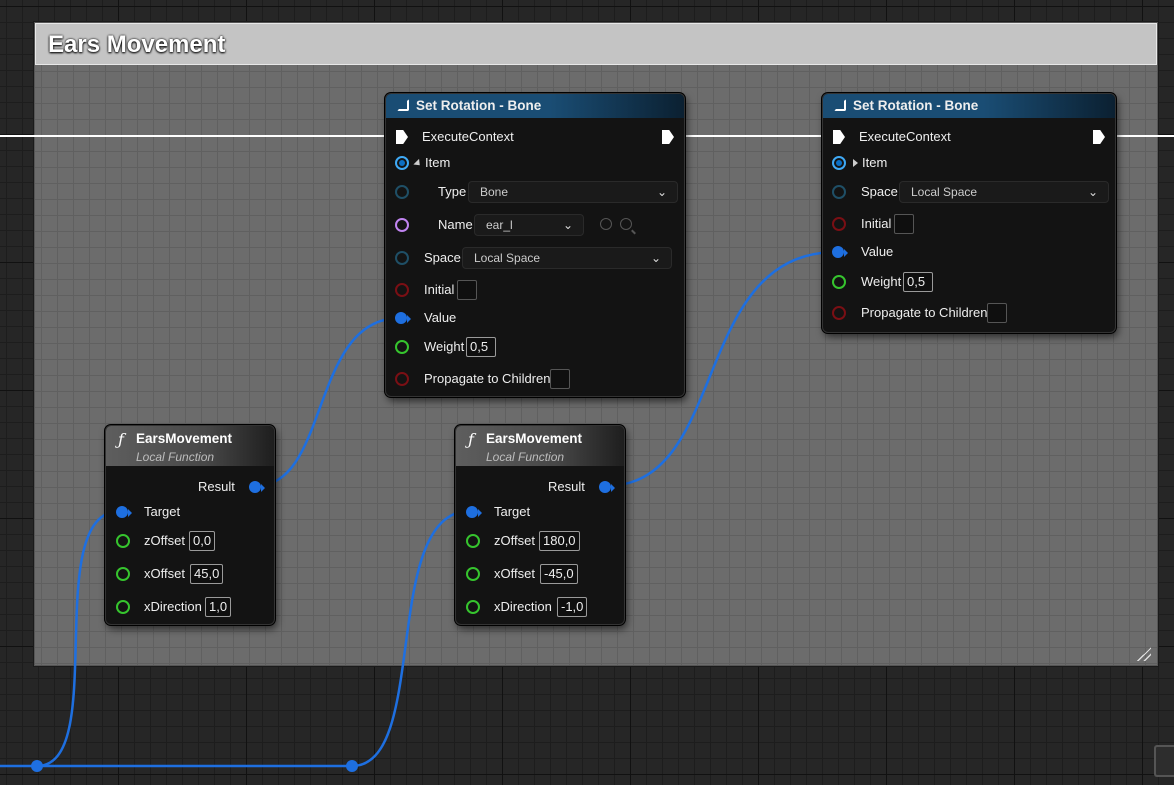  I want to click on expand-arrow-icon, so click(855, 163).